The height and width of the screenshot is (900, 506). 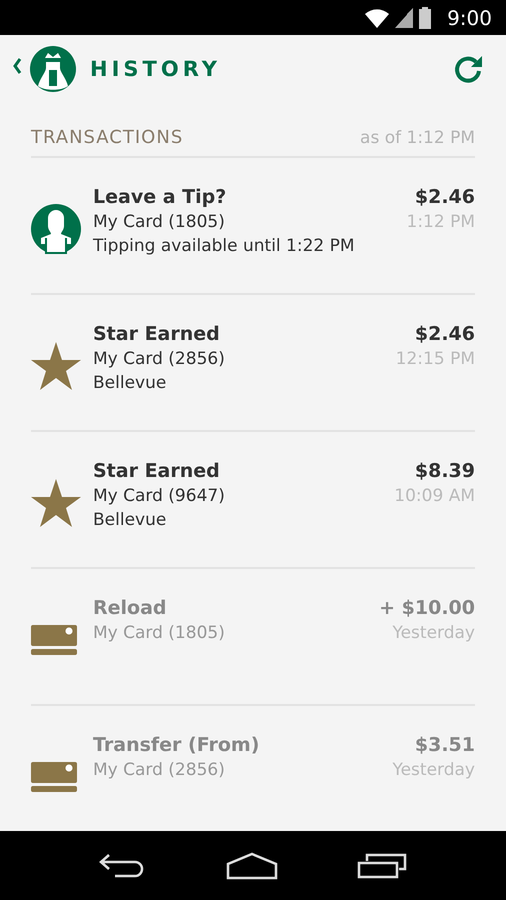 I want to click on transaction-note: Tipping available until 1:22 PM, so click(x=224, y=246).